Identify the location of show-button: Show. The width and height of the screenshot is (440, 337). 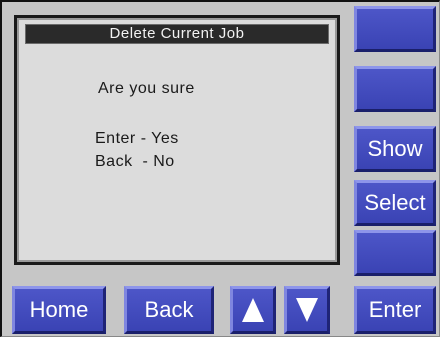
(395, 149).